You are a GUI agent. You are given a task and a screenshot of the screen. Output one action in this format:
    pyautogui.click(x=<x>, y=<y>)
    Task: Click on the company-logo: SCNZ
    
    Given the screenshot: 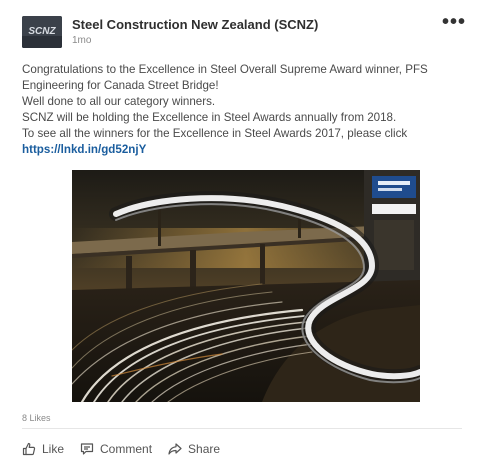 What is the action you would take?
    pyautogui.click(x=42, y=32)
    